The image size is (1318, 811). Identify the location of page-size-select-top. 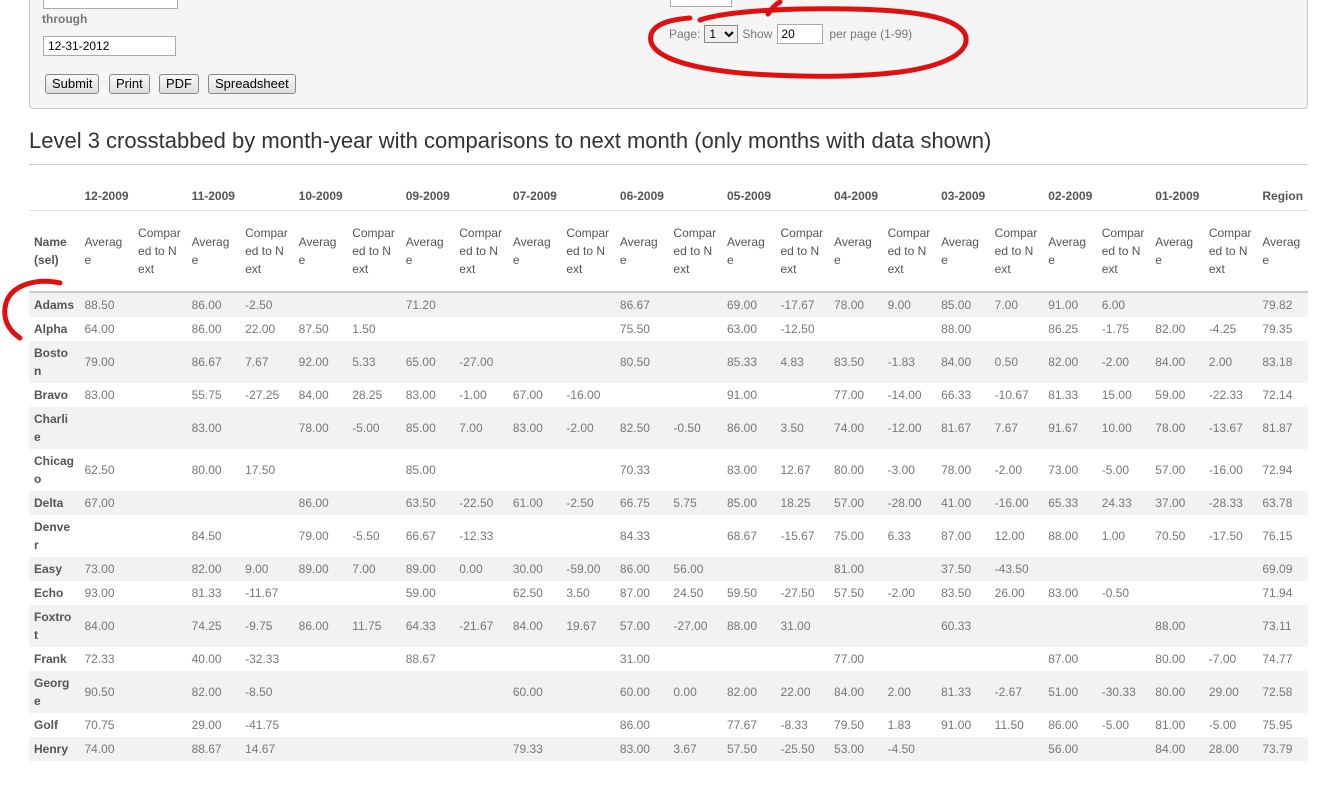
(701, 3).